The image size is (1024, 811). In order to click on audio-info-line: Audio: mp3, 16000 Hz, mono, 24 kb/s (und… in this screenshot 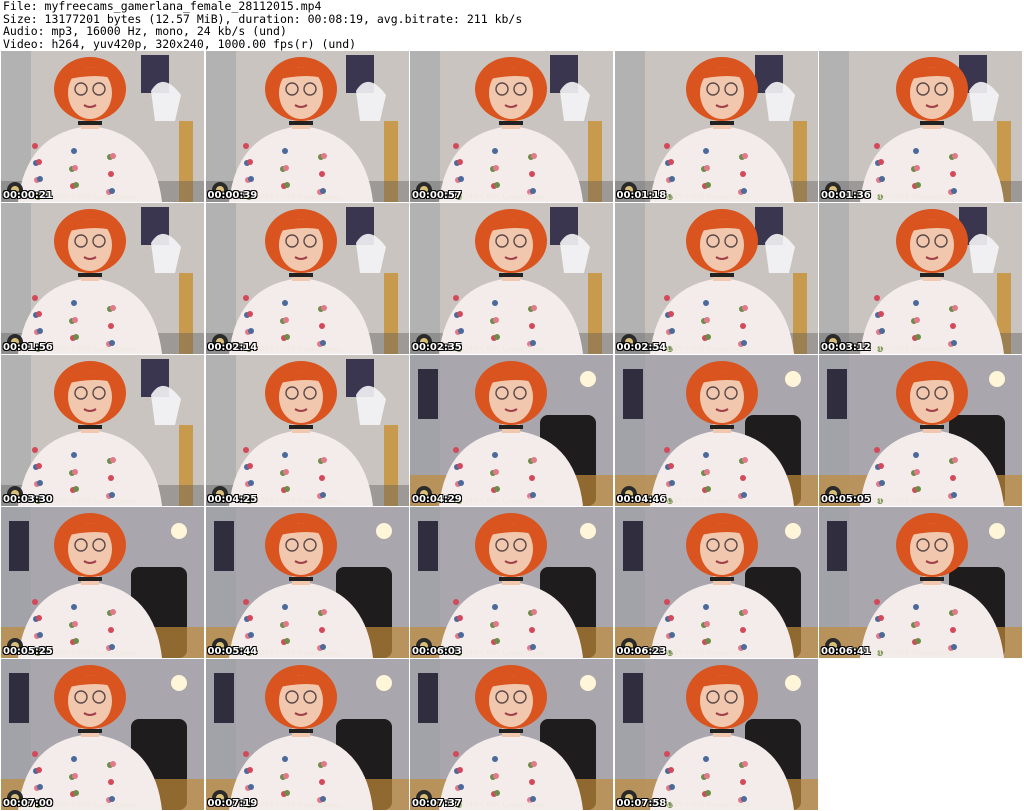, I will do `click(145, 31)`.